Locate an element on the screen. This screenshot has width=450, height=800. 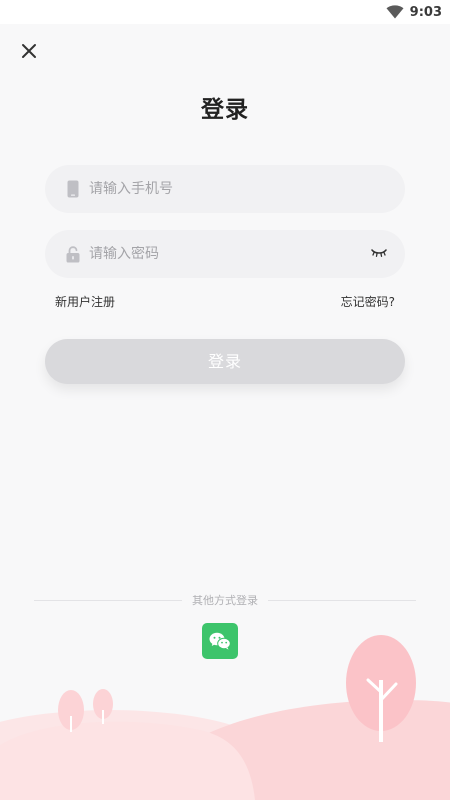
wifi-icon is located at coordinates (395, 12).